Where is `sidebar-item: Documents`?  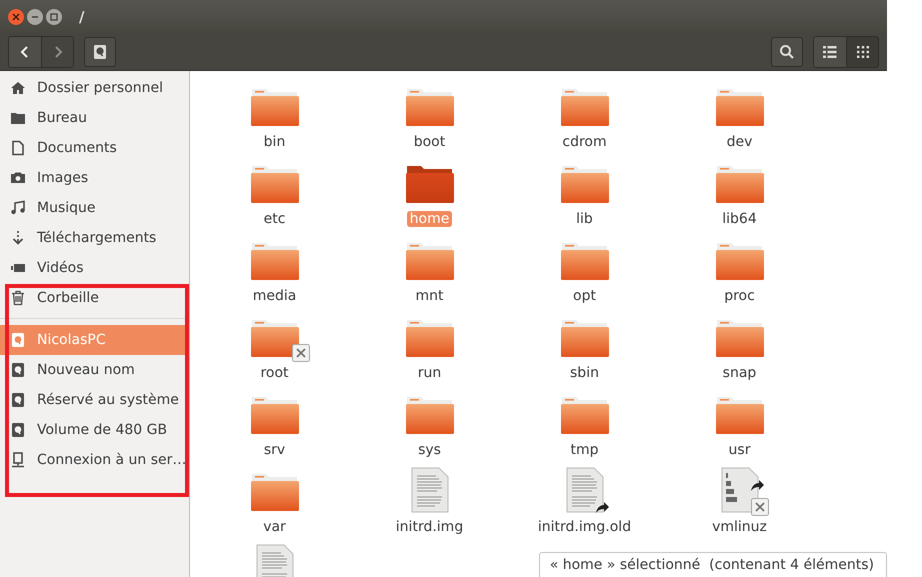
sidebar-item: Documents is located at coordinates (94, 148).